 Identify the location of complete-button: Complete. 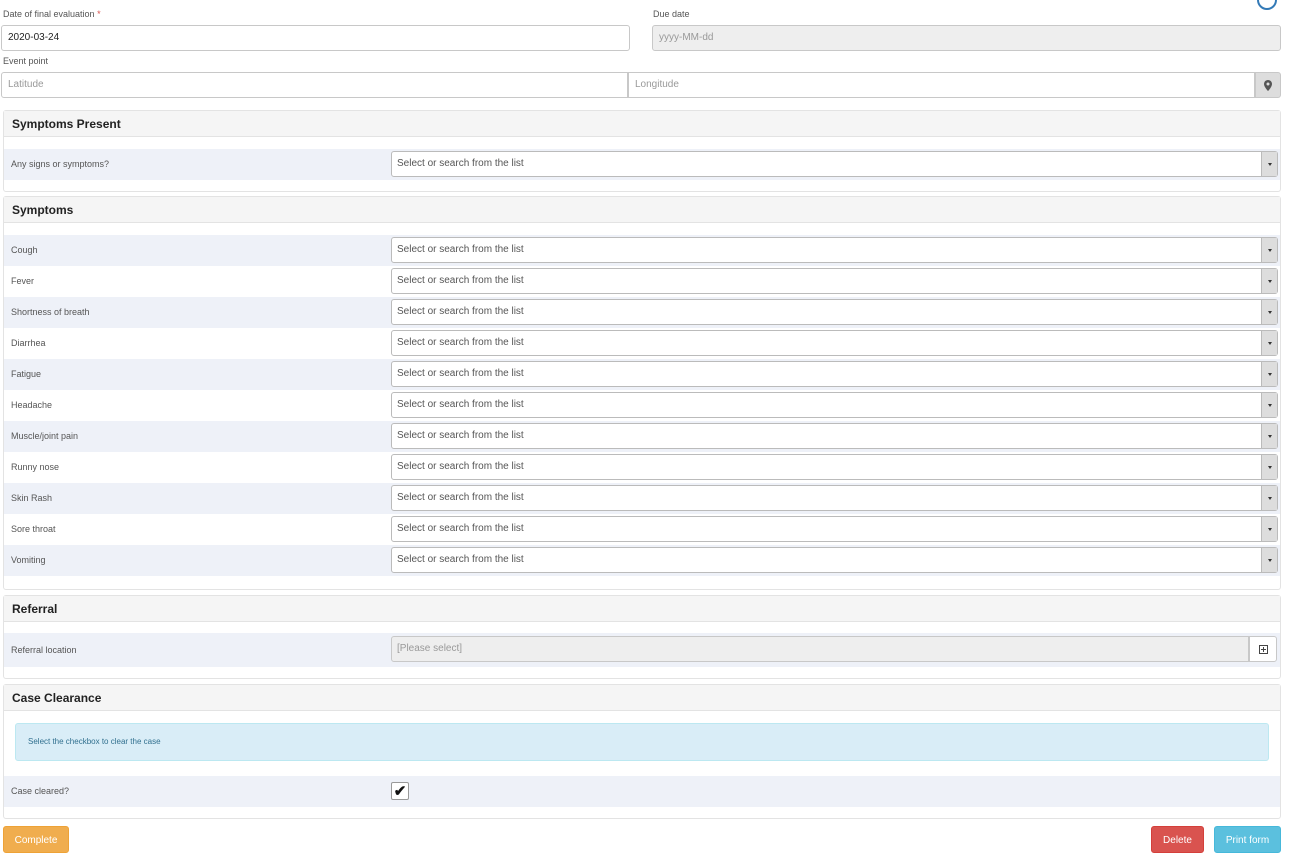
(36, 839).